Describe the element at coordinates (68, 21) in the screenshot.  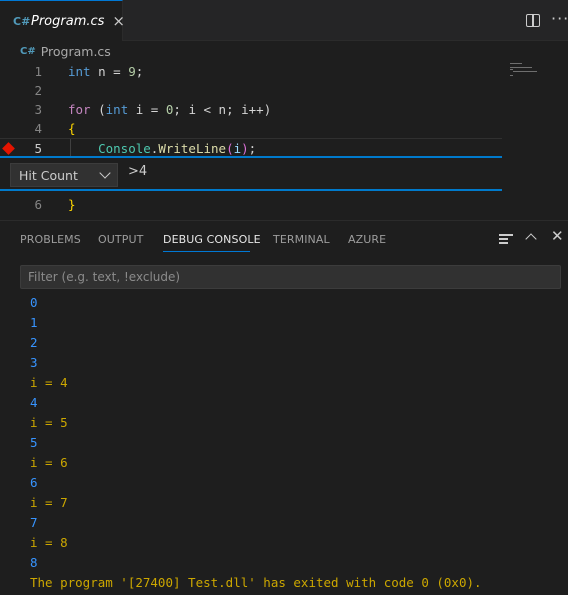
I see `tab-title: Program.cs` at that location.